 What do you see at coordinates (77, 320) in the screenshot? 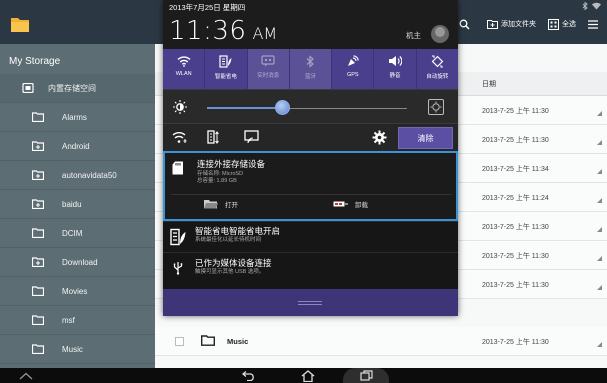
I see `sidebar-item-msf: msf` at bounding box center [77, 320].